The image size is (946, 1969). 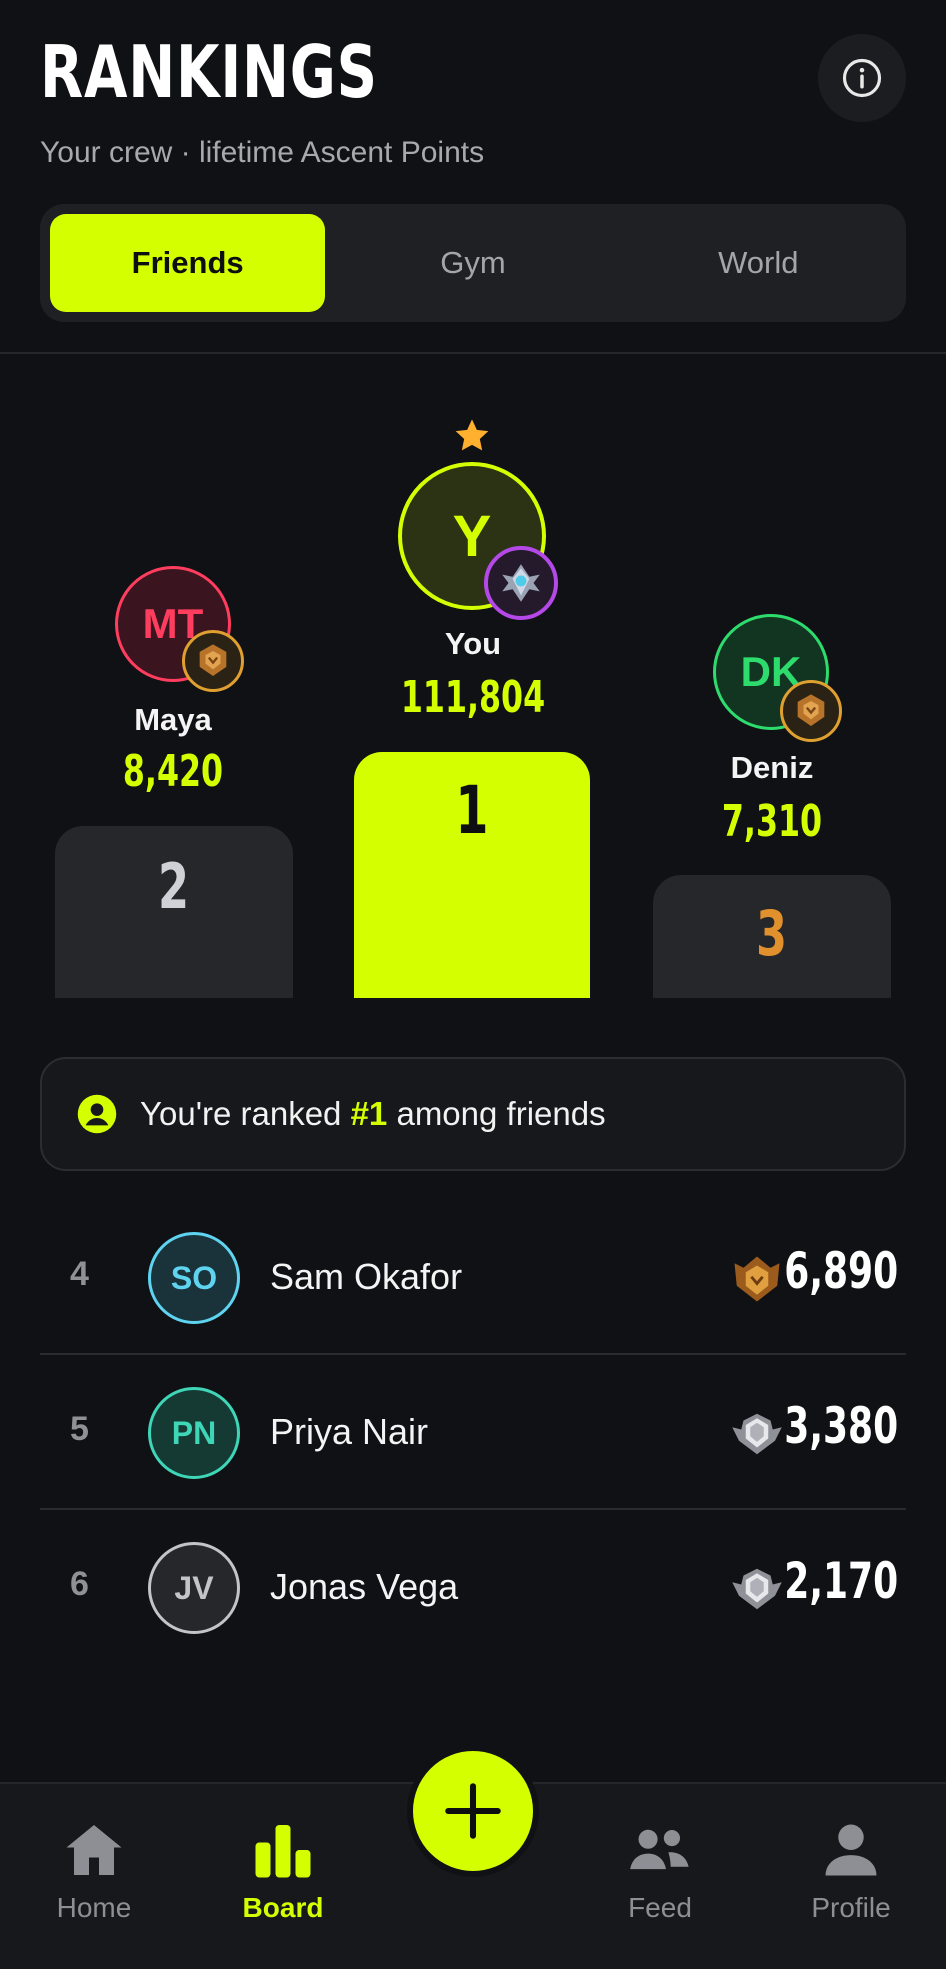 I want to click on nav-feed-label: Feed, so click(x=660, y=1907).